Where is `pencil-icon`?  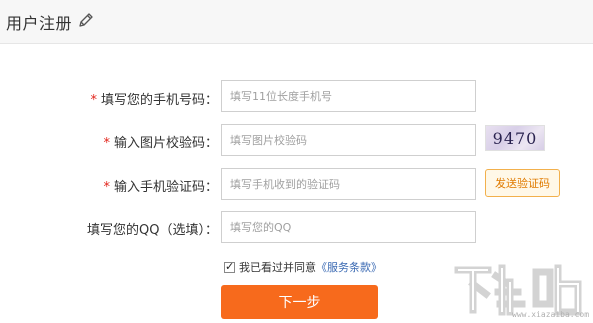 pencil-icon is located at coordinates (86, 20).